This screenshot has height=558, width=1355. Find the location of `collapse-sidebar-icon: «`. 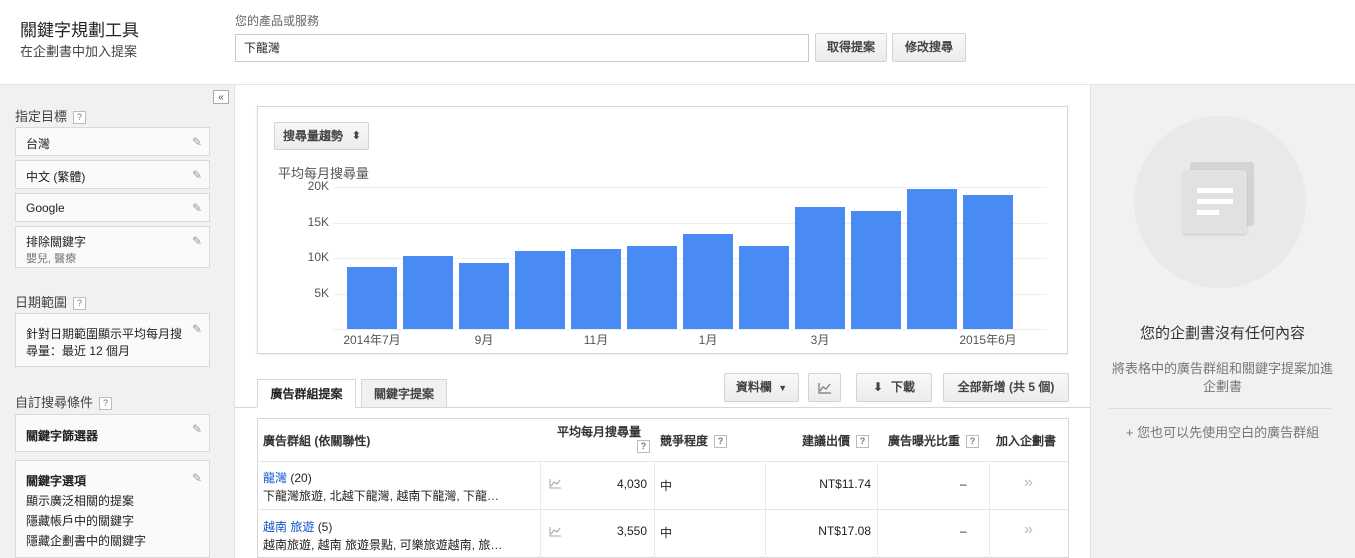

collapse-sidebar-icon: « is located at coordinates (221, 97).